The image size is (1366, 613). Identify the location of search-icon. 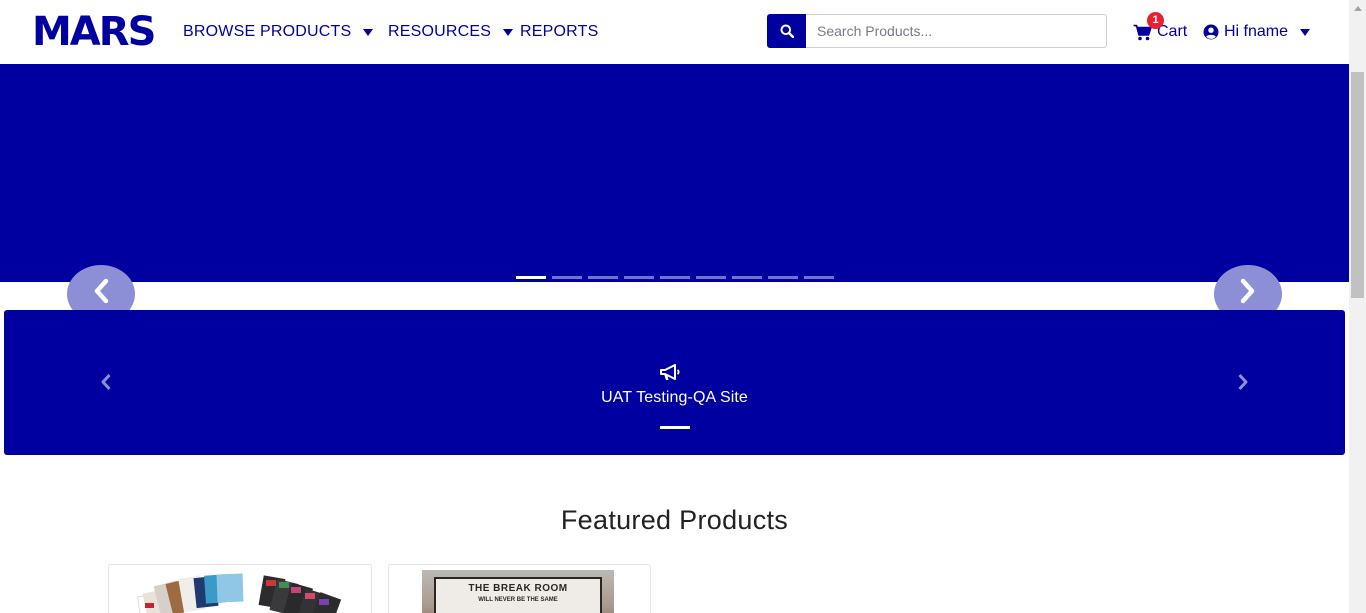
(787, 31).